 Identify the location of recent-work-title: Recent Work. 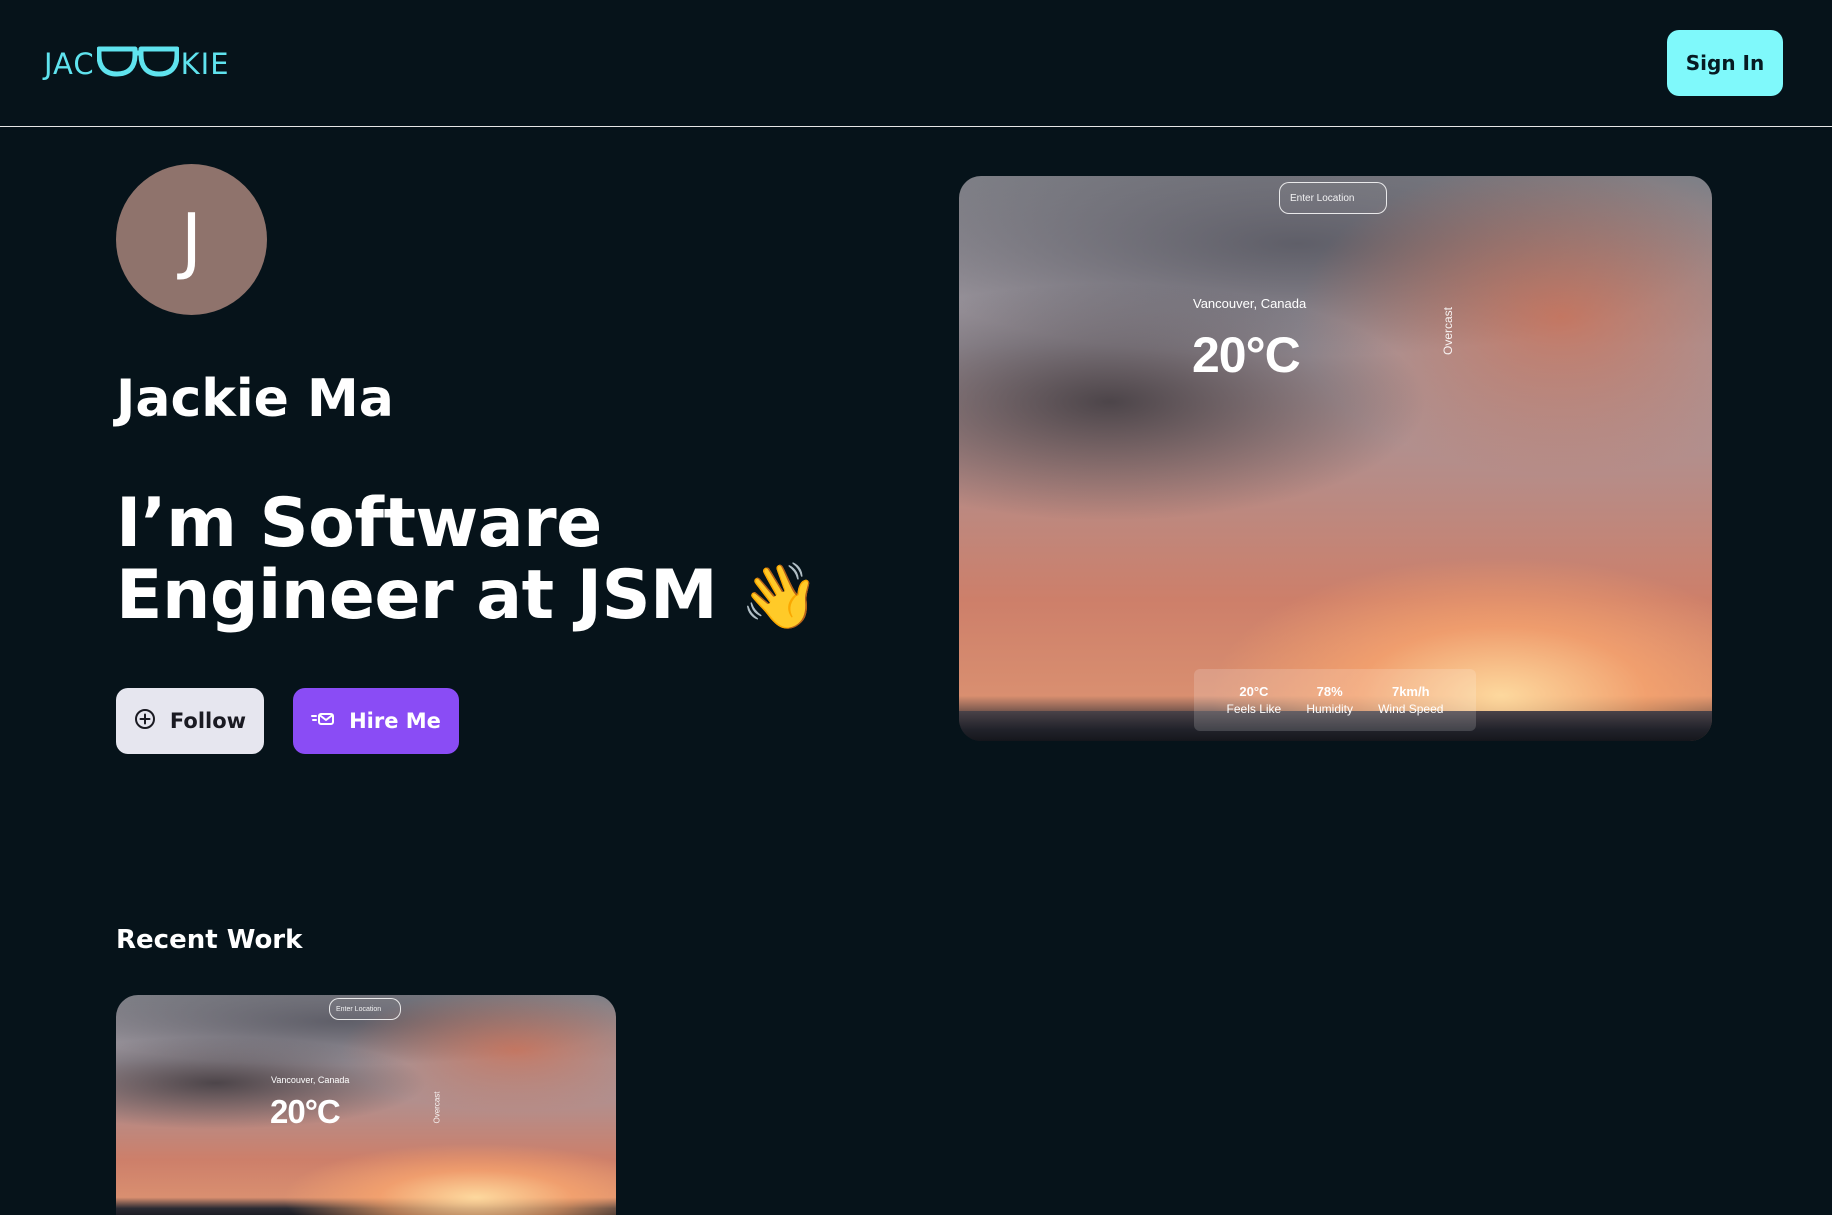
(209, 940).